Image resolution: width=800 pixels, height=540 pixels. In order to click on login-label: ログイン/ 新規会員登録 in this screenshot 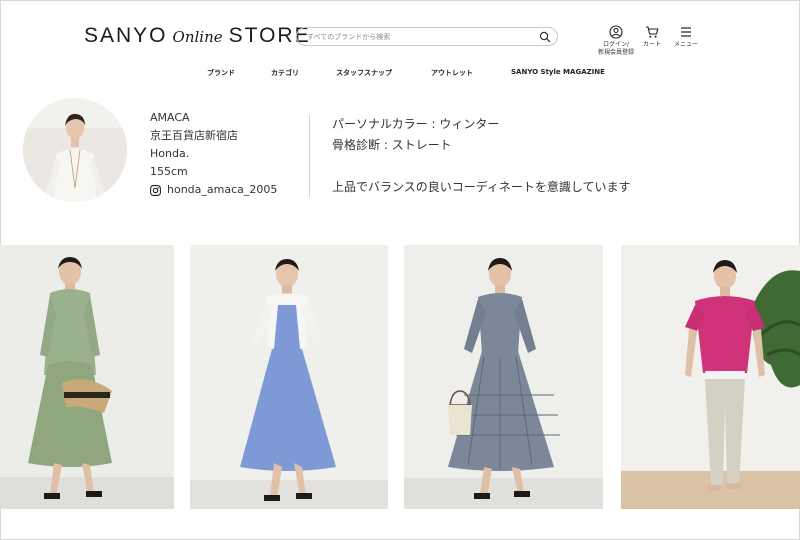, I will do `click(616, 49)`.